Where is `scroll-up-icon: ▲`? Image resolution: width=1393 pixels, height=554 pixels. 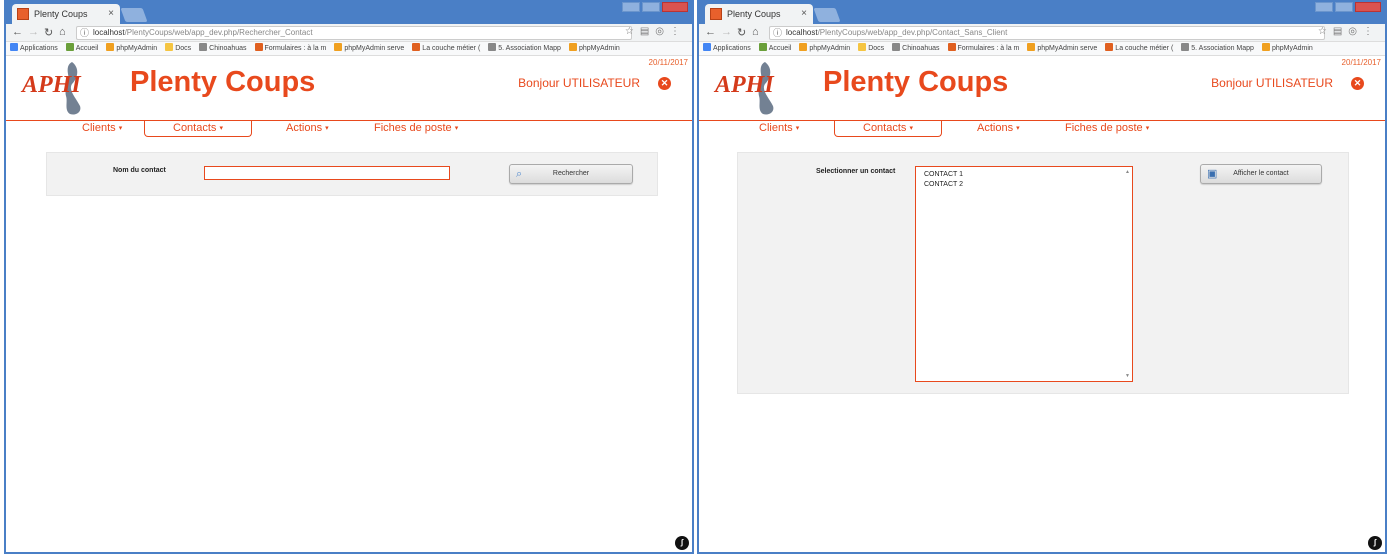 scroll-up-icon: ▲ is located at coordinates (1127, 172).